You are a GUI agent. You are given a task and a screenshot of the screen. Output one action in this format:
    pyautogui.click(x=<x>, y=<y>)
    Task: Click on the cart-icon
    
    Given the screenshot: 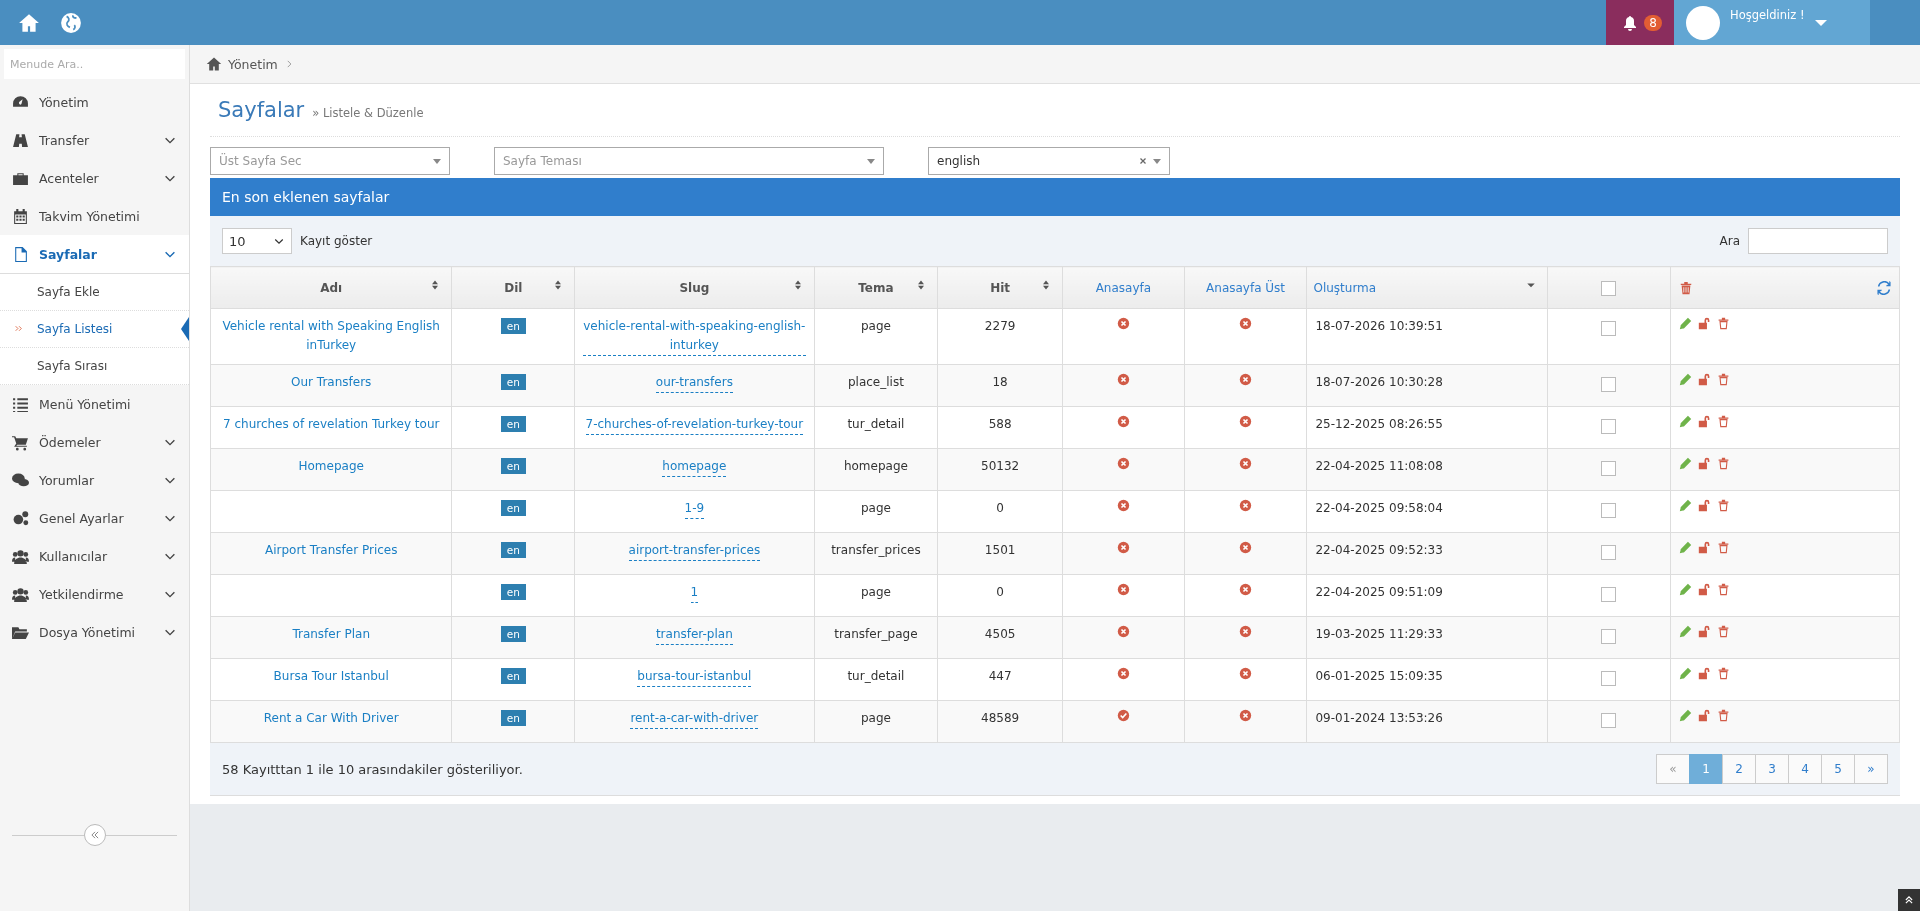 What is the action you would take?
    pyautogui.click(x=20, y=442)
    